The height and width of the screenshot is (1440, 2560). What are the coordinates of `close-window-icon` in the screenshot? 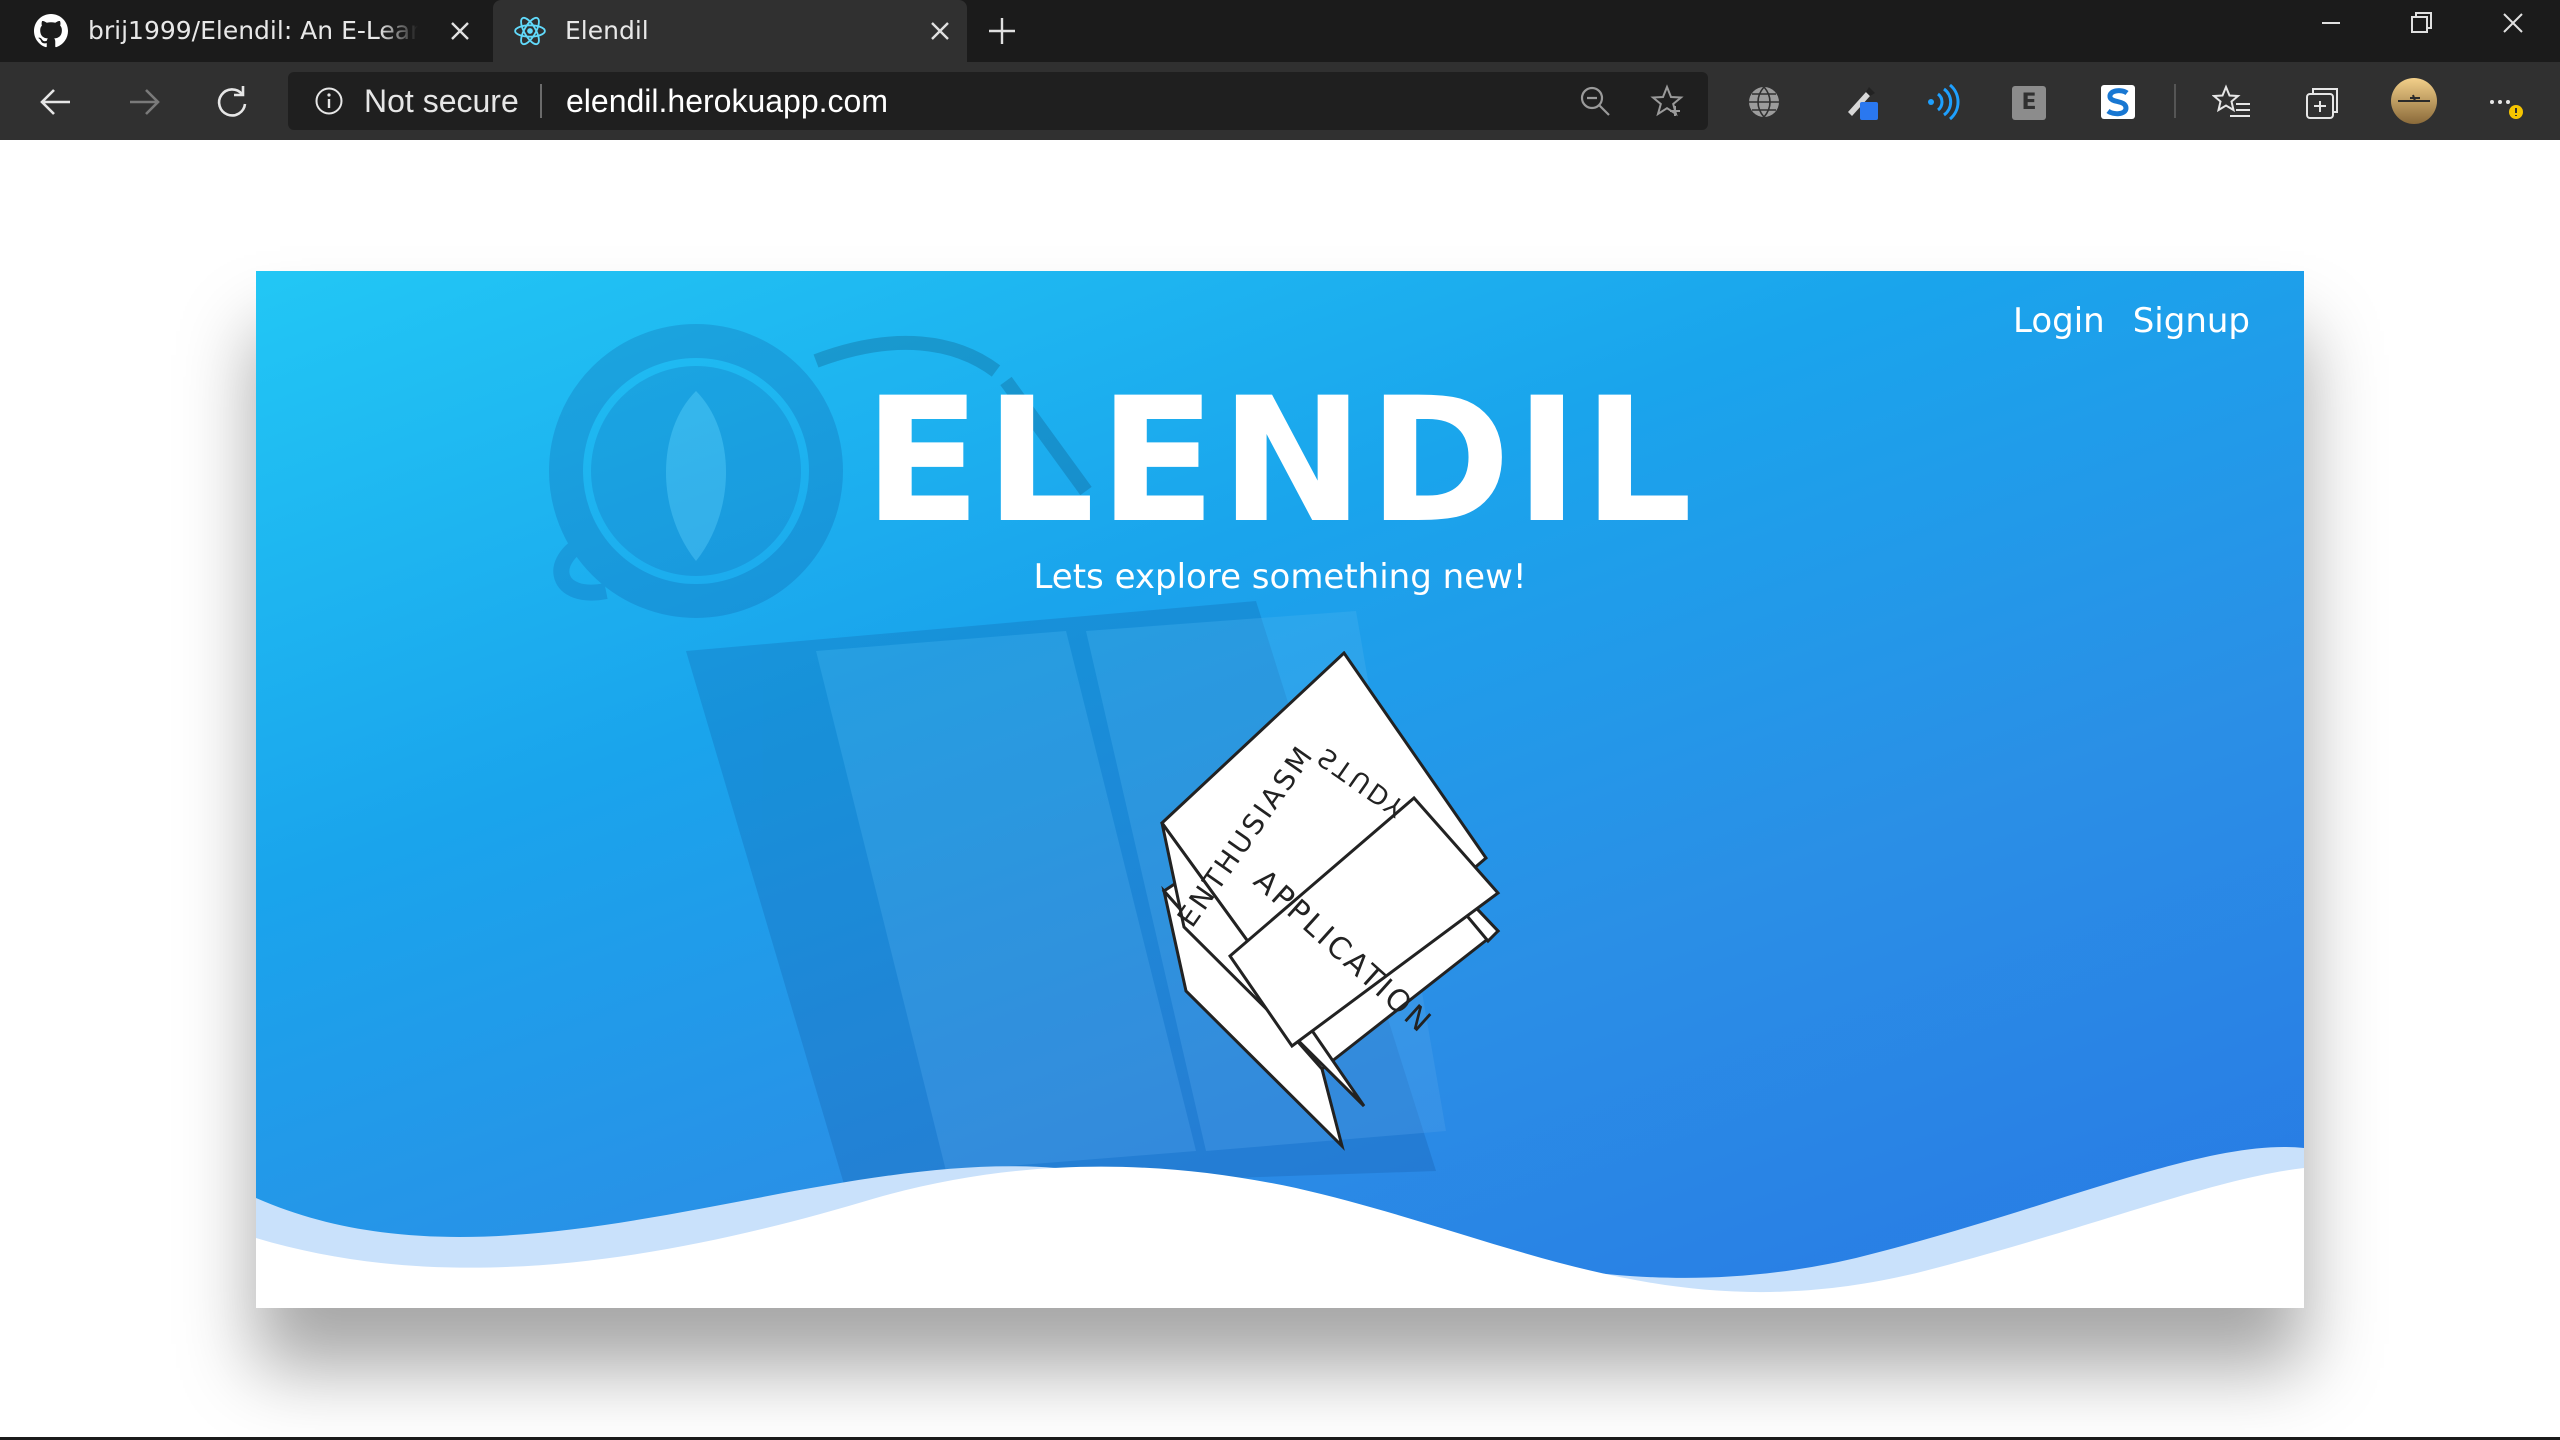 It's located at (2513, 23).